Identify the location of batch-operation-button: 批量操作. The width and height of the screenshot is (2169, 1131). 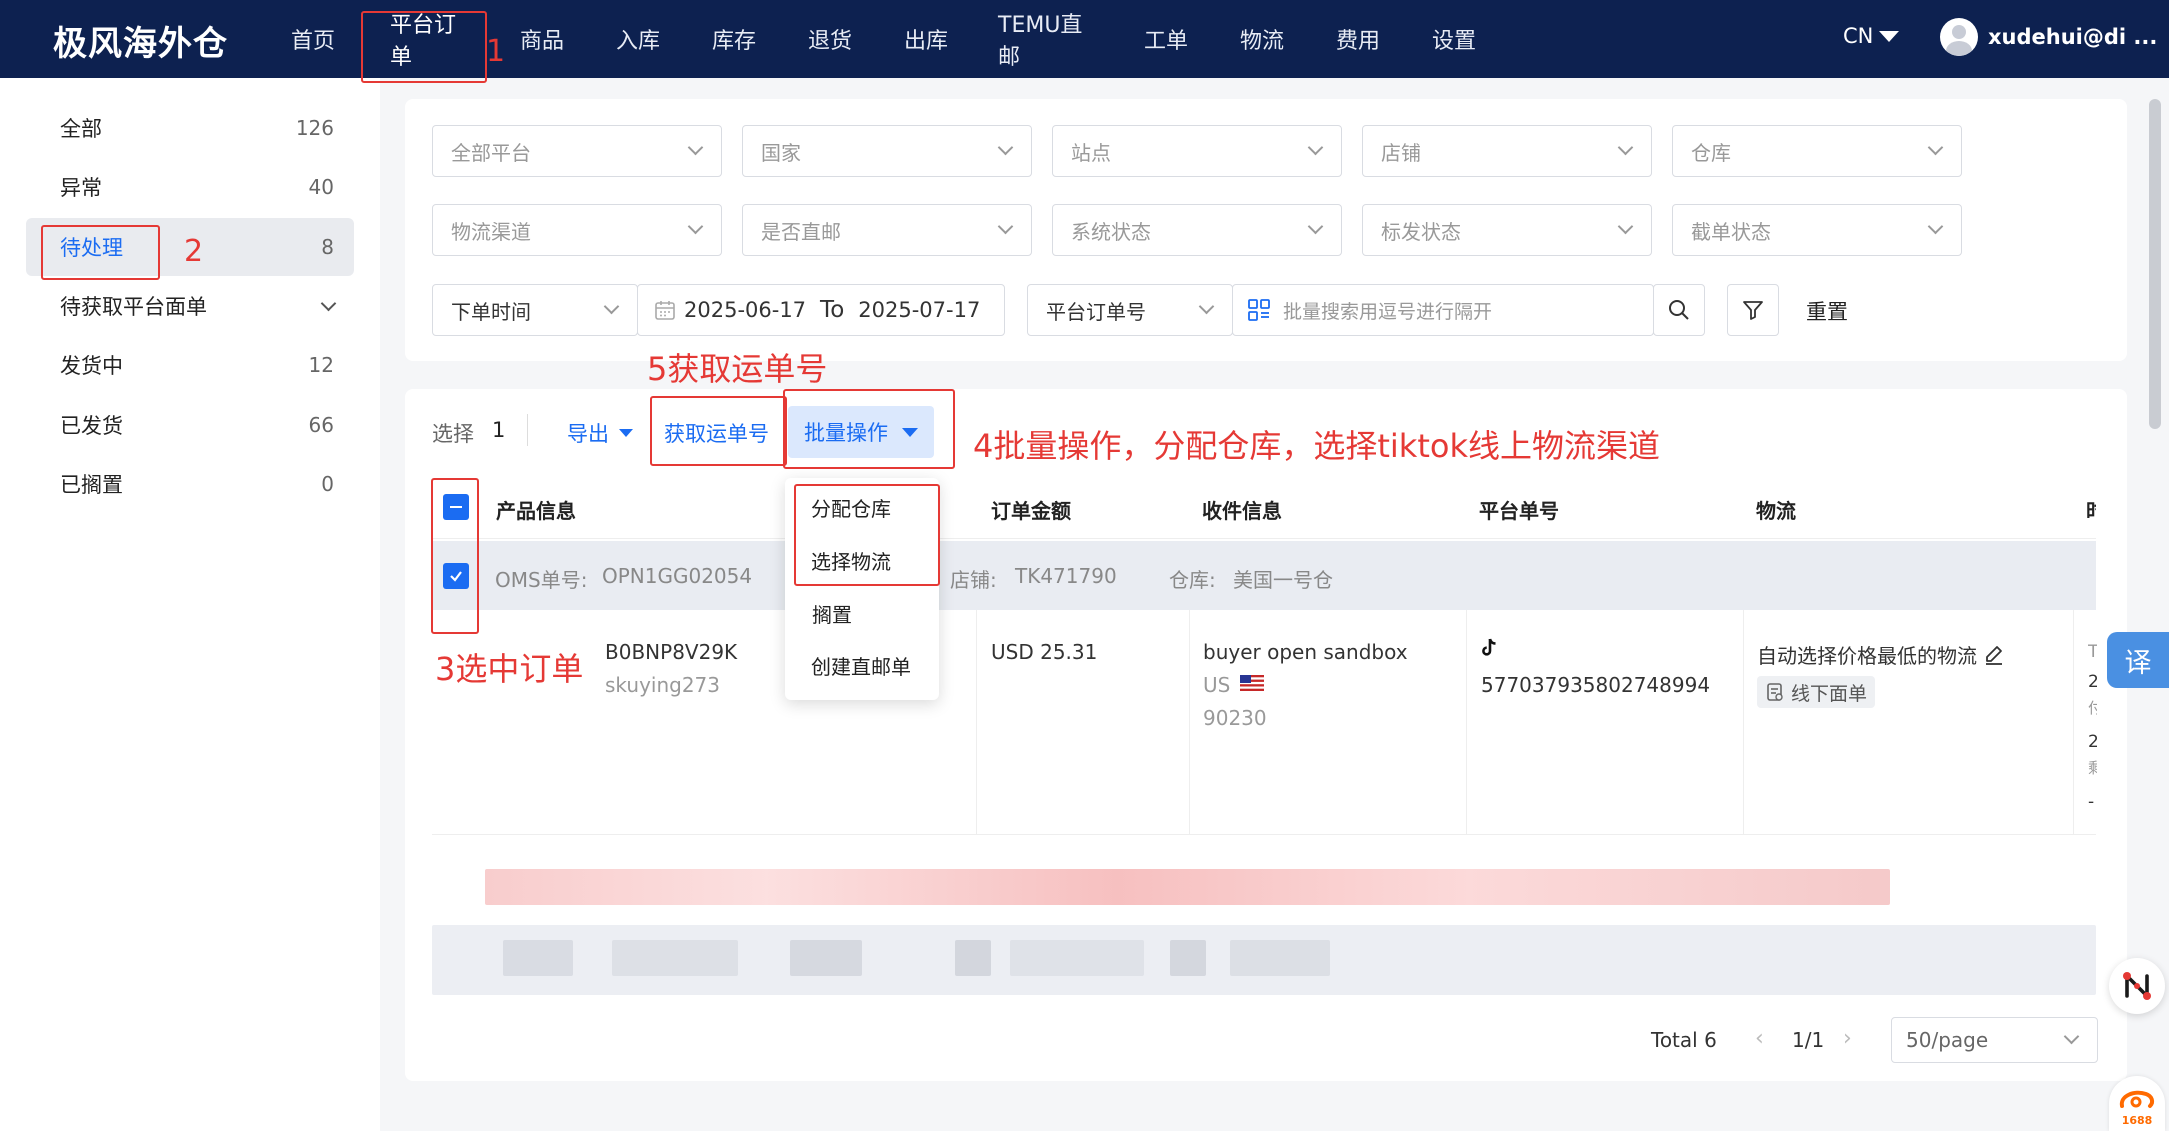
(861, 432).